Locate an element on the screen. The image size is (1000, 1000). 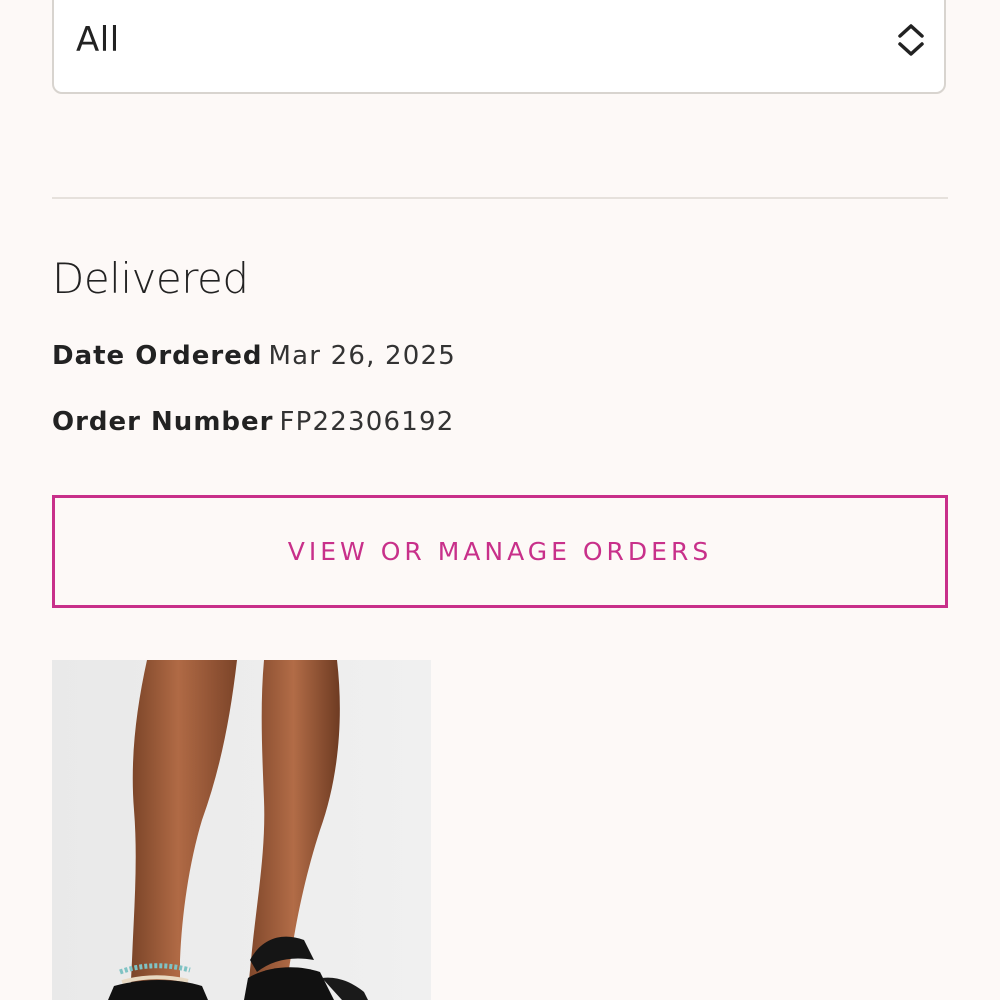
order-filter-select: All is located at coordinates (499, 47).